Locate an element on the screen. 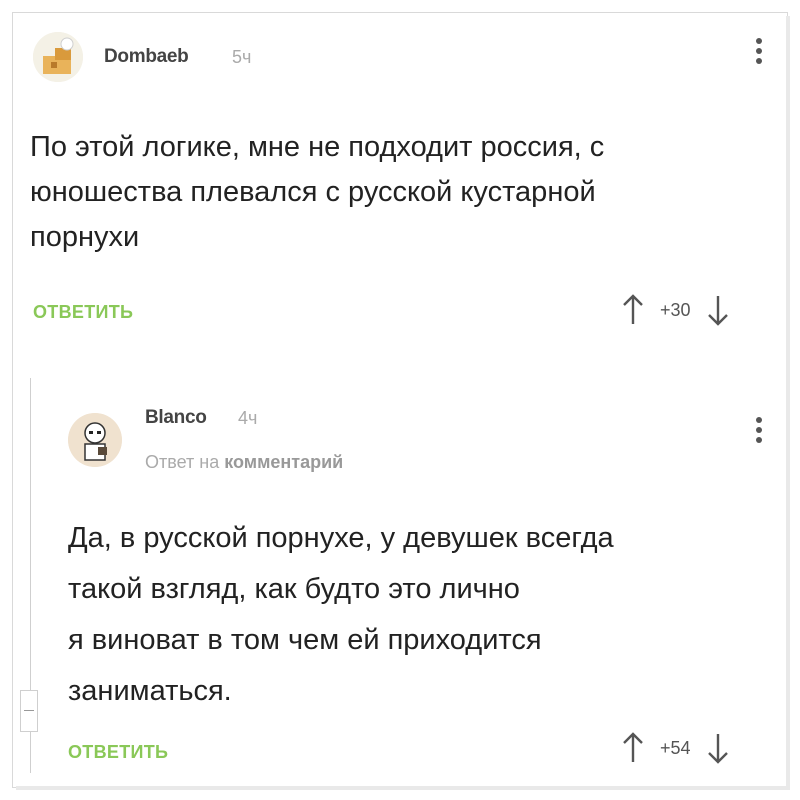 This screenshot has width=800, height=800. comment-line: заниматься. is located at coordinates (150, 691).